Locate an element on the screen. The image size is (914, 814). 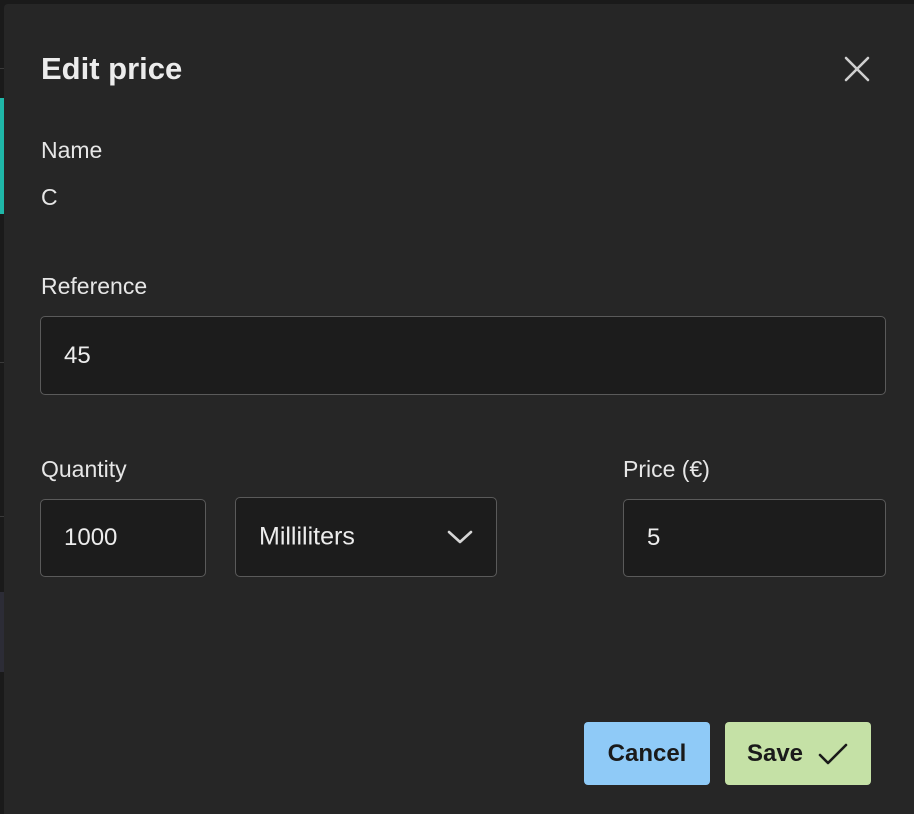
cancel-button: Cancel is located at coordinates (647, 753).